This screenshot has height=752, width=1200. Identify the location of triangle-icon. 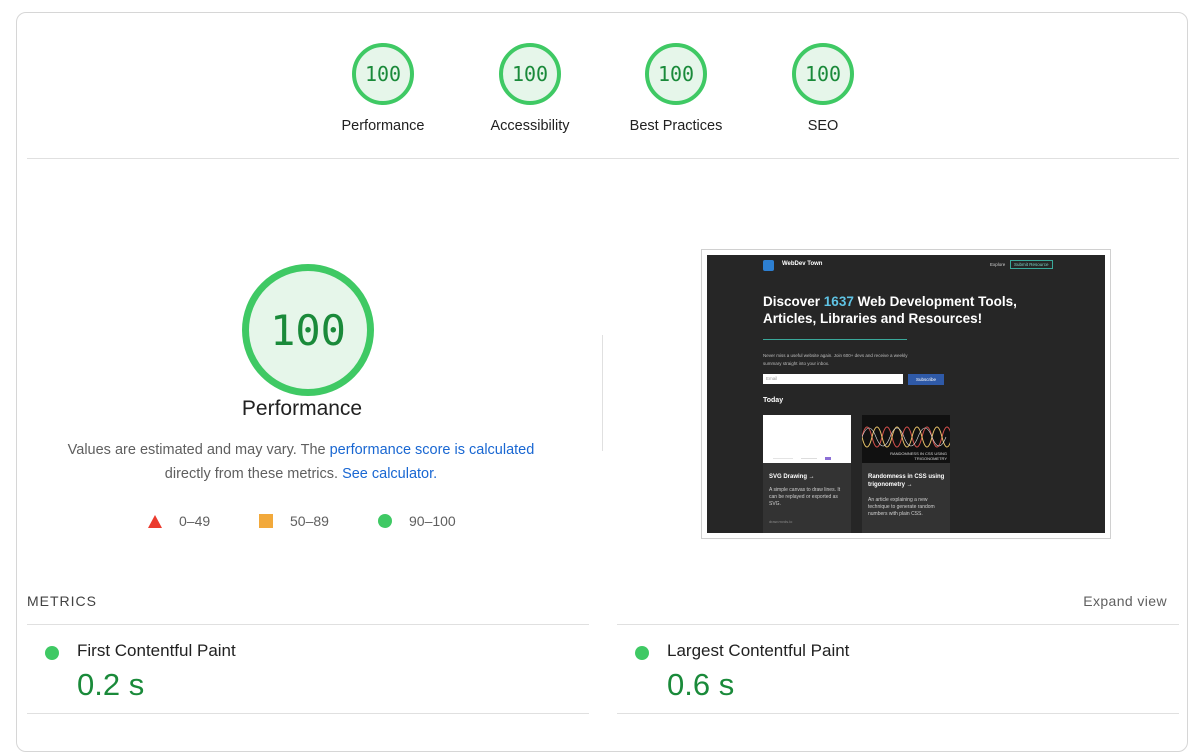
(155, 521).